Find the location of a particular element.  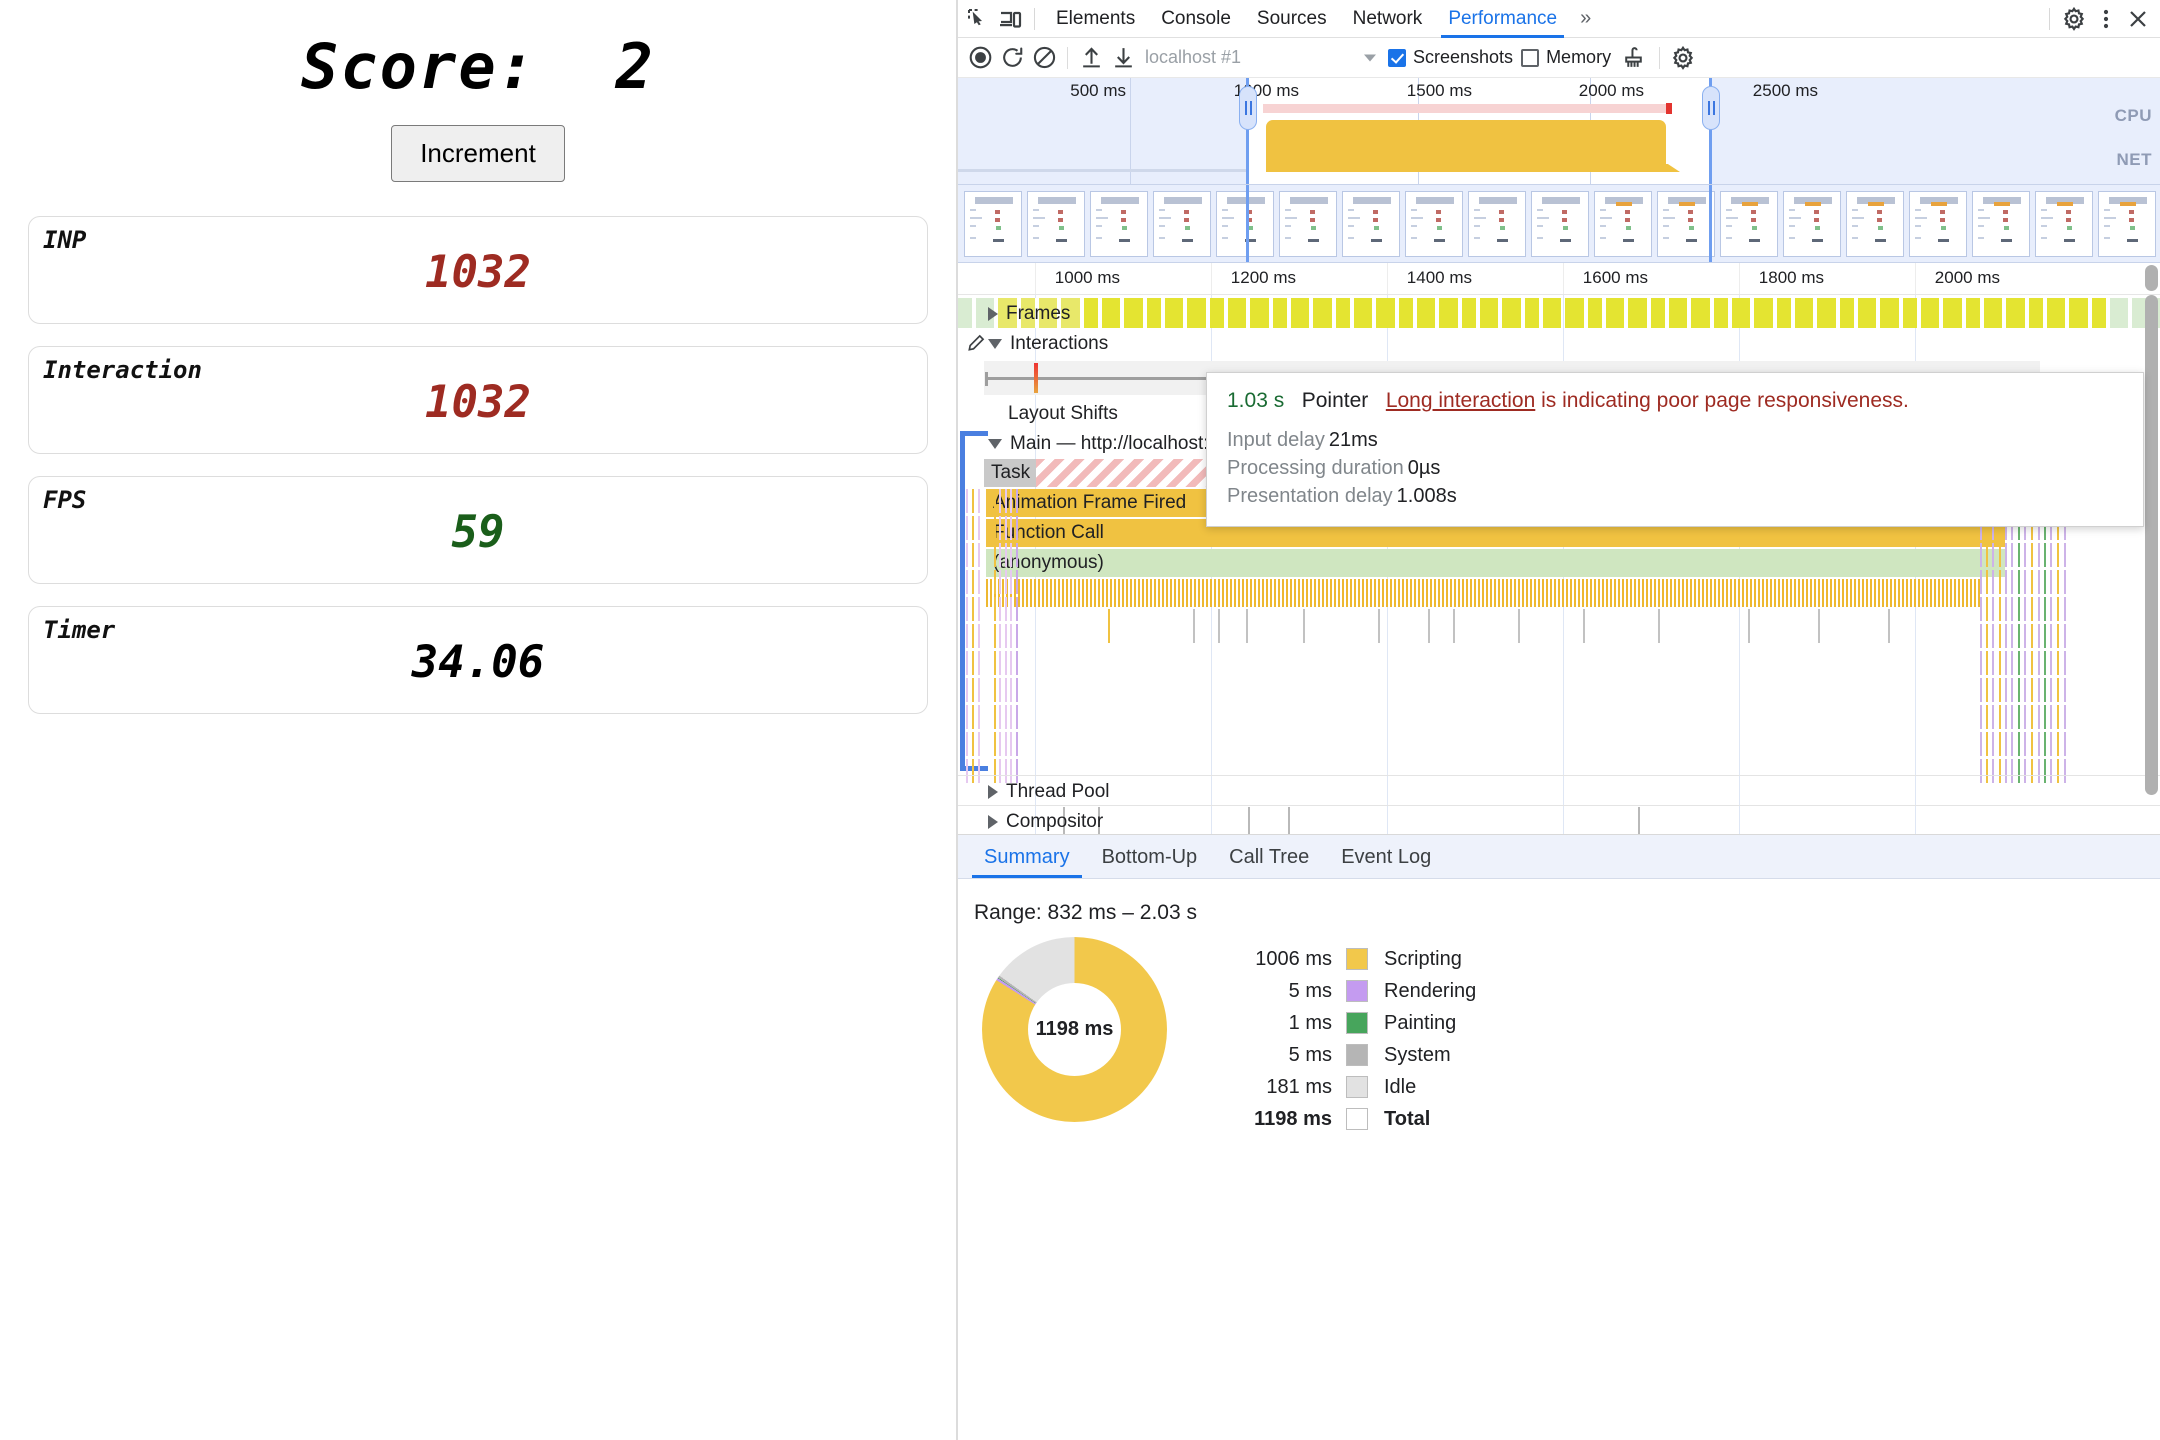

device-toolbar-icon is located at coordinates (1010, 19).